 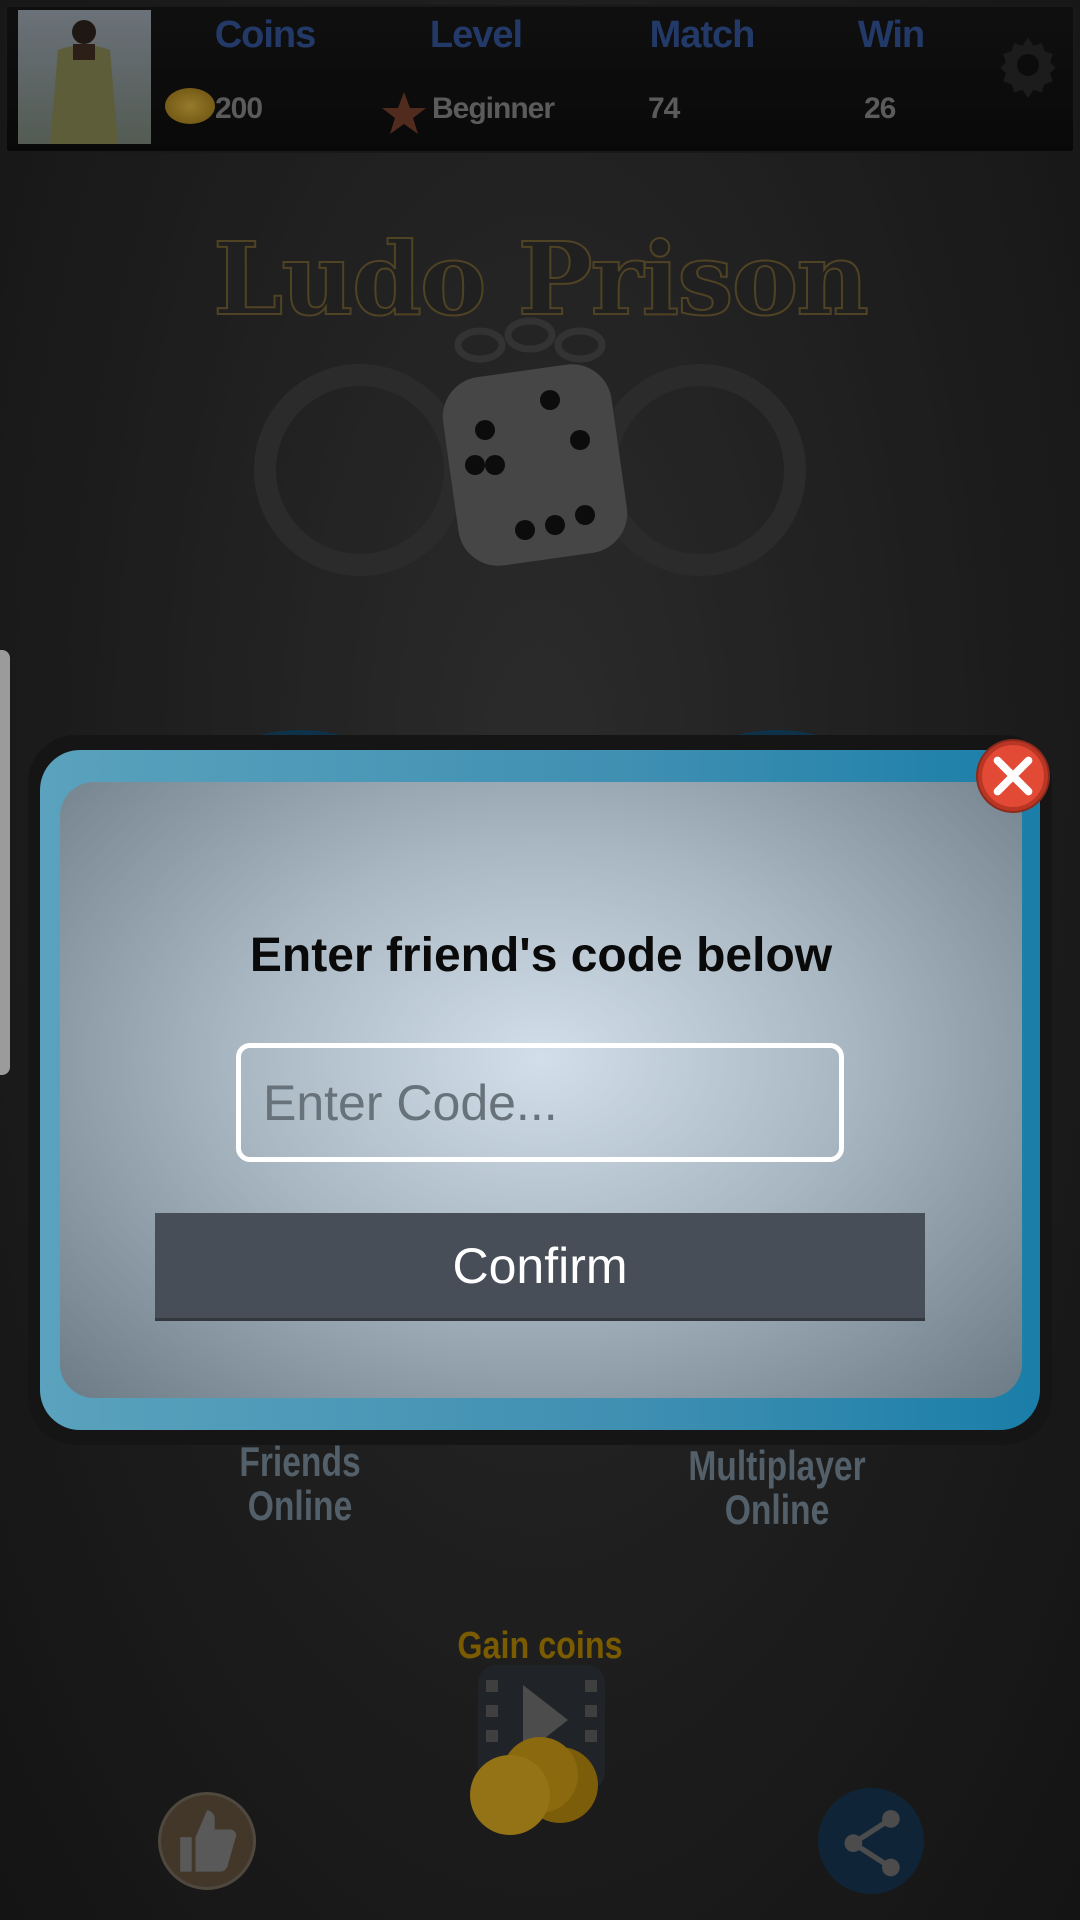 I want to click on friend-code-input, so click(x=540, y=1102).